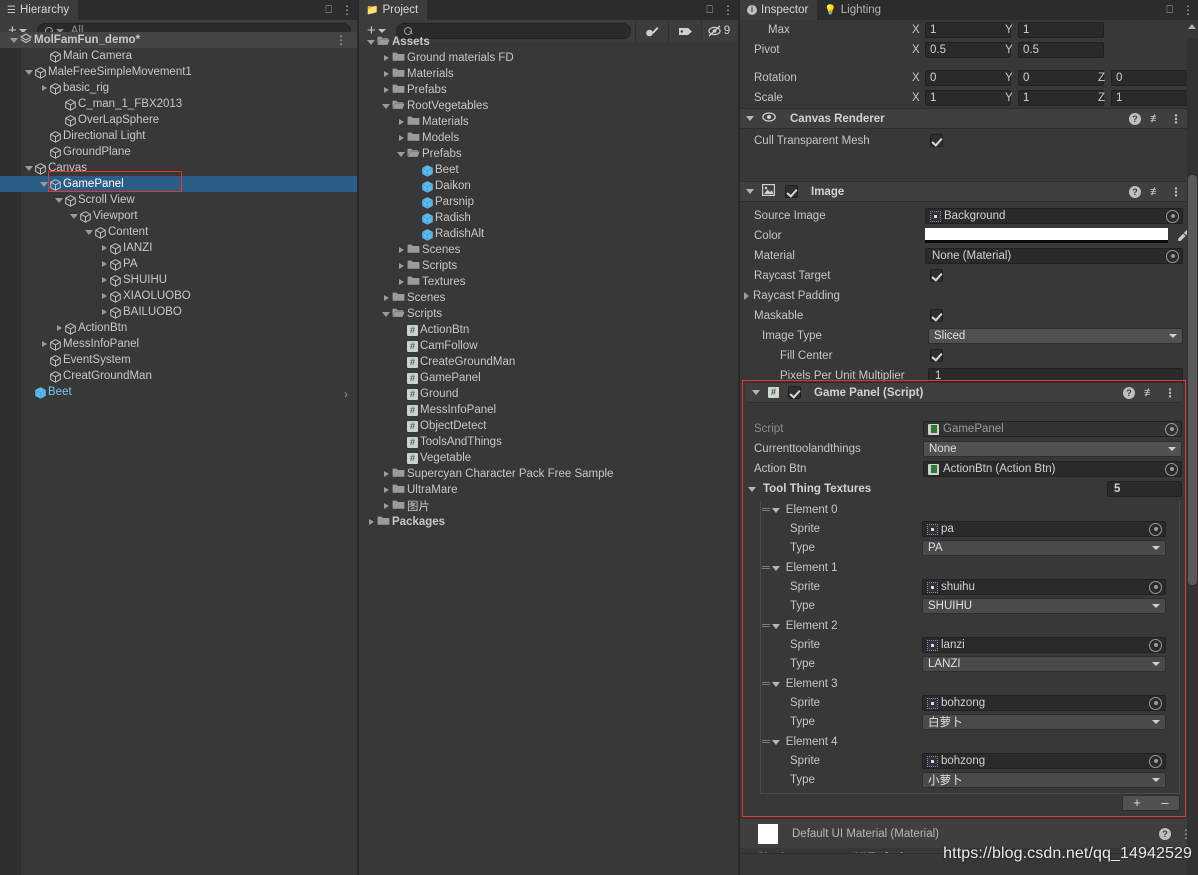 This screenshot has height=875, width=1198. What do you see at coordinates (1044, 761) in the screenshot?
I see `element-sprite-field: bohzong` at bounding box center [1044, 761].